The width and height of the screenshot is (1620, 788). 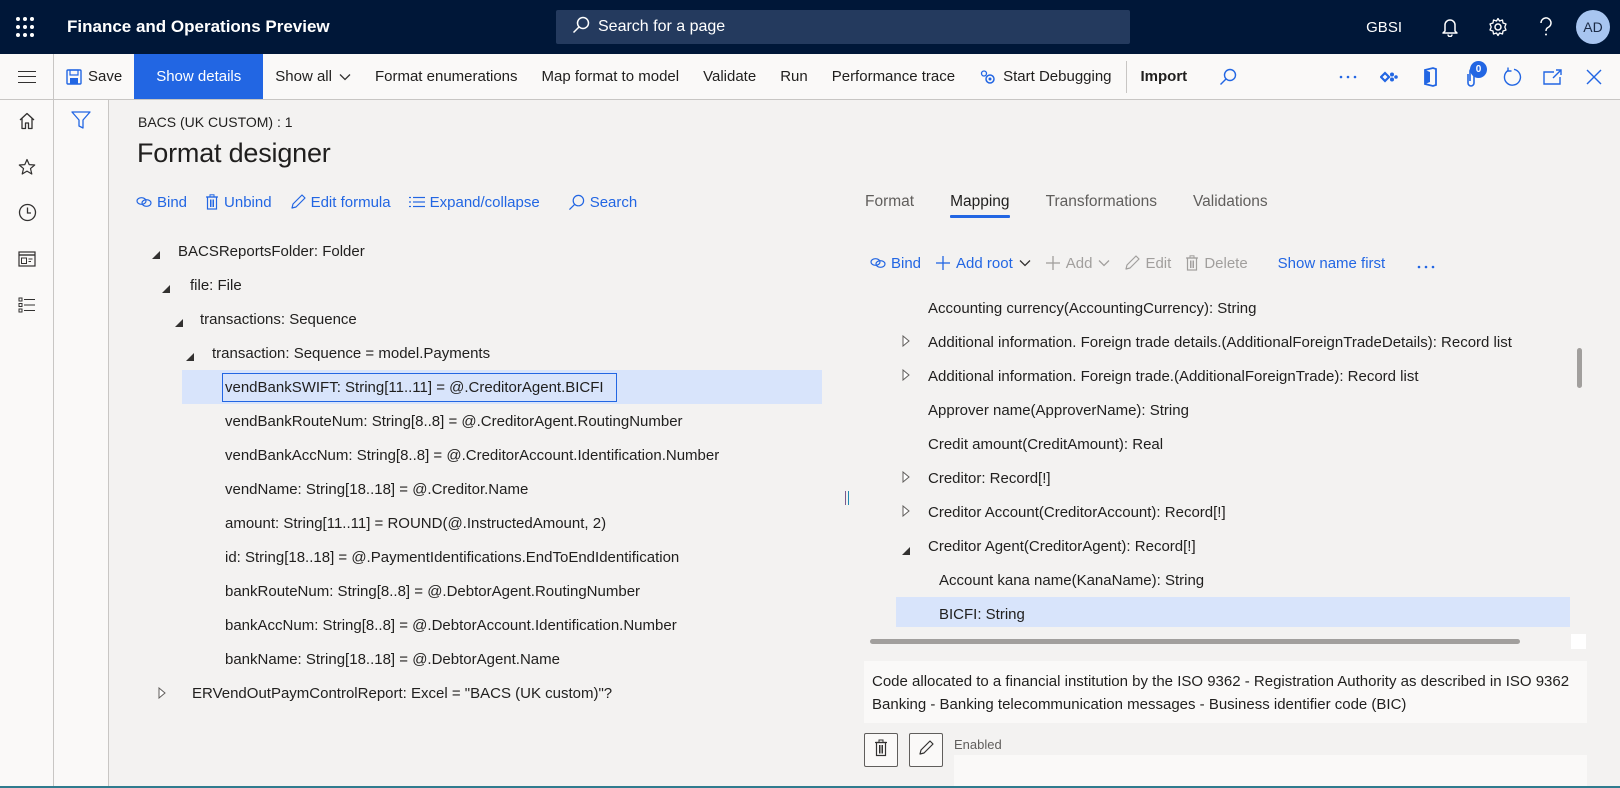 I want to click on company-picker: GBSI, so click(x=1384, y=27).